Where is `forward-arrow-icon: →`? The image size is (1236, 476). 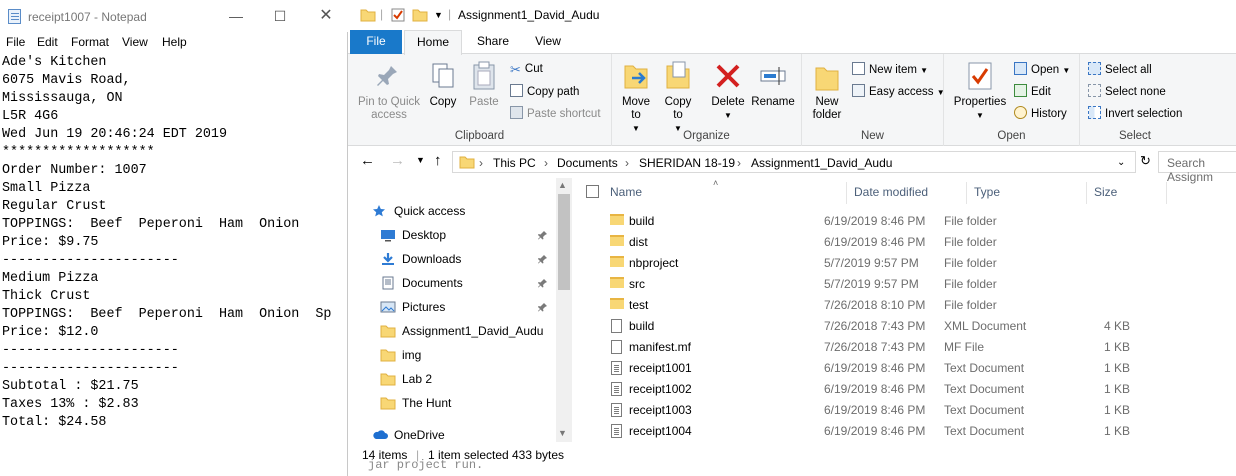 forward-arrow-icon: → is located at coordinates (397, 160).